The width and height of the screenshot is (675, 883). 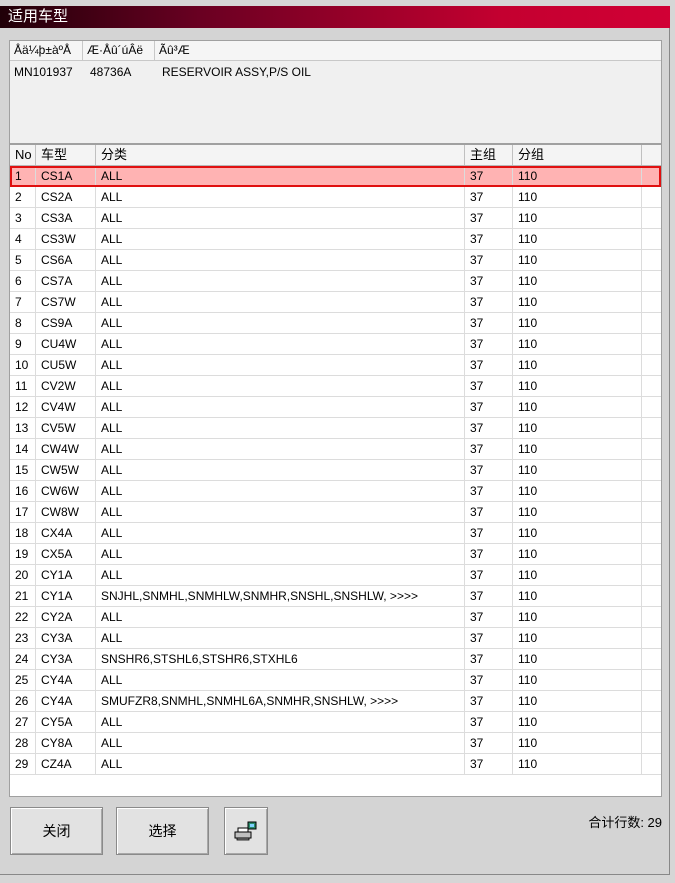 I want to click on table-row: 19 CX5A ALL 37 110, so click(x=335, y=554).